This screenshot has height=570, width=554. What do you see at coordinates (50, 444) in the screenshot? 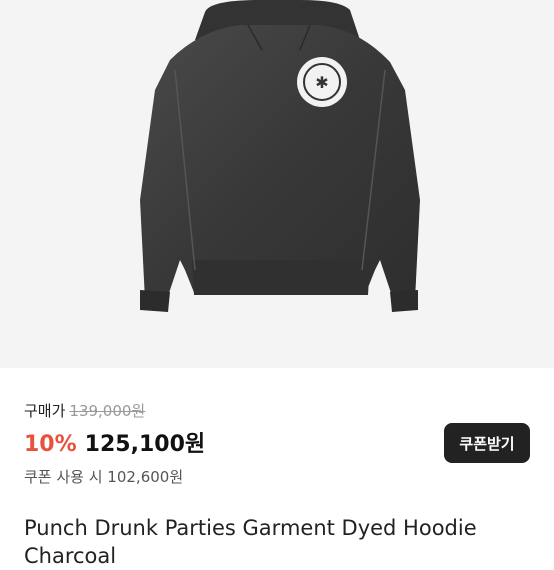
I see `discount-rate: 10%` at bounding box center [50, 444].